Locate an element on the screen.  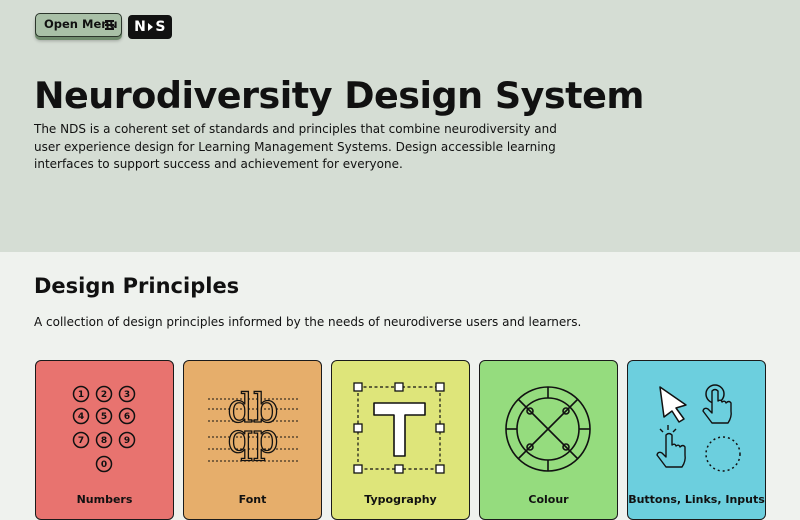
svg-text: 6 is located at coordinates (127, 417).